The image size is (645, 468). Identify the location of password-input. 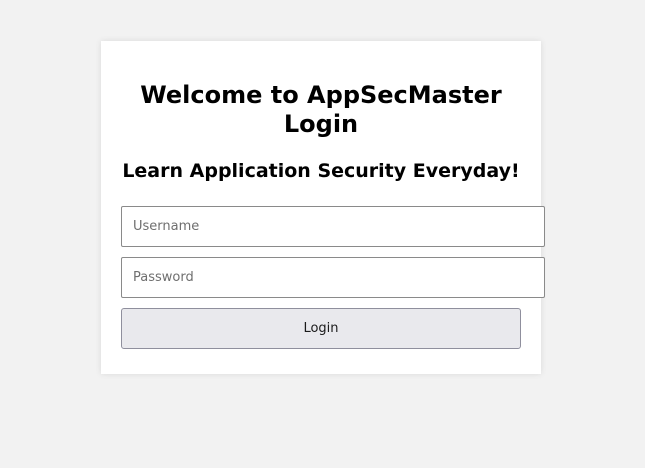
(333, 277).